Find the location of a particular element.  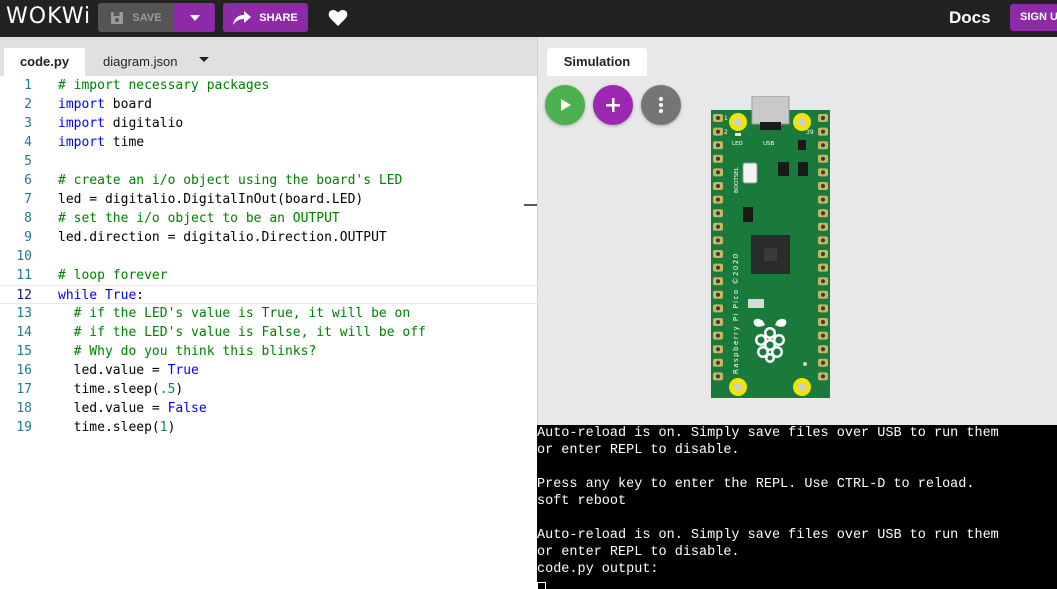

rp2040-die-mark is located at coordinates (770, 254).